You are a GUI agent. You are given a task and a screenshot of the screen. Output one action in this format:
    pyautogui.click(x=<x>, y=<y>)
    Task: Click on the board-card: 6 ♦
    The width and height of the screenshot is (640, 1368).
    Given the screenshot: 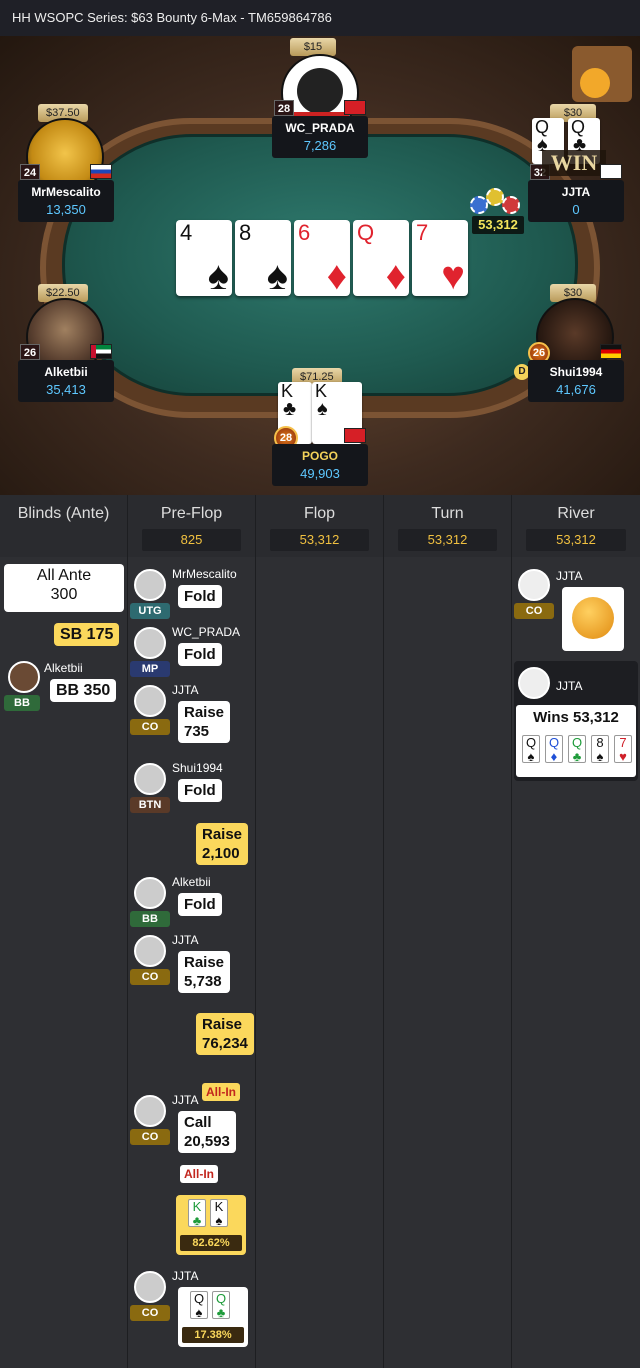 What is the action you would take?
    pyautogui.click(x=322, y=259)
    